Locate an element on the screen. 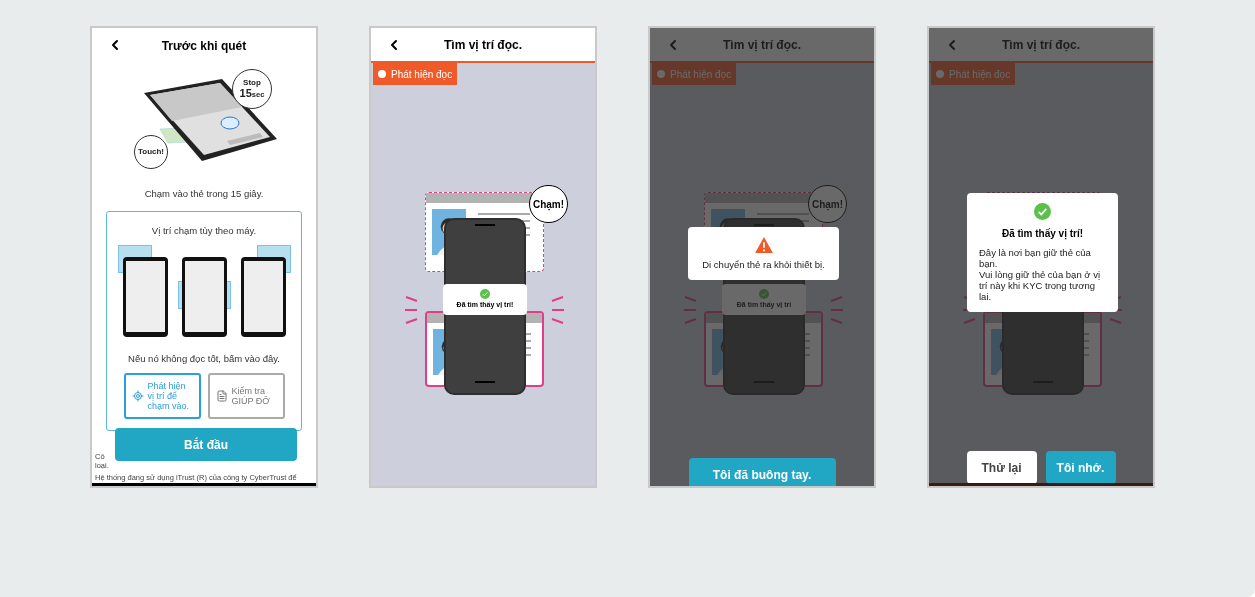  status-label: Phát hiện đọc is located at coordinates (422, 74).